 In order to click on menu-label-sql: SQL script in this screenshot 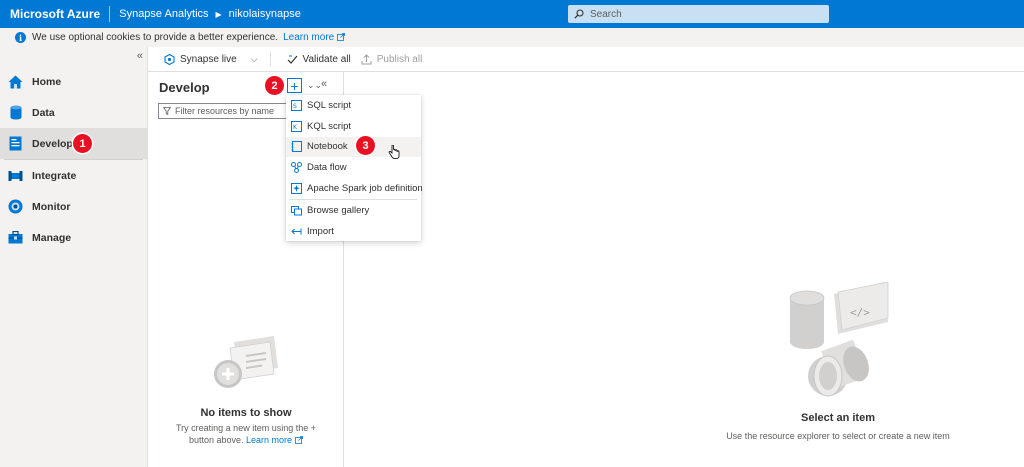, I will do `click(329, 105)`.